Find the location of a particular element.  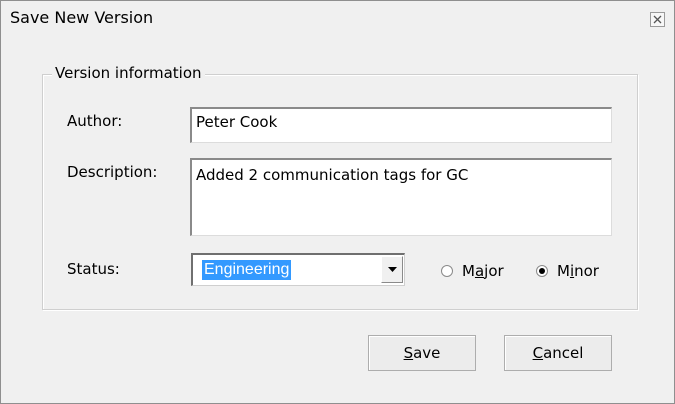

cancel-button: Cancel is located at coordinates (558, 353).